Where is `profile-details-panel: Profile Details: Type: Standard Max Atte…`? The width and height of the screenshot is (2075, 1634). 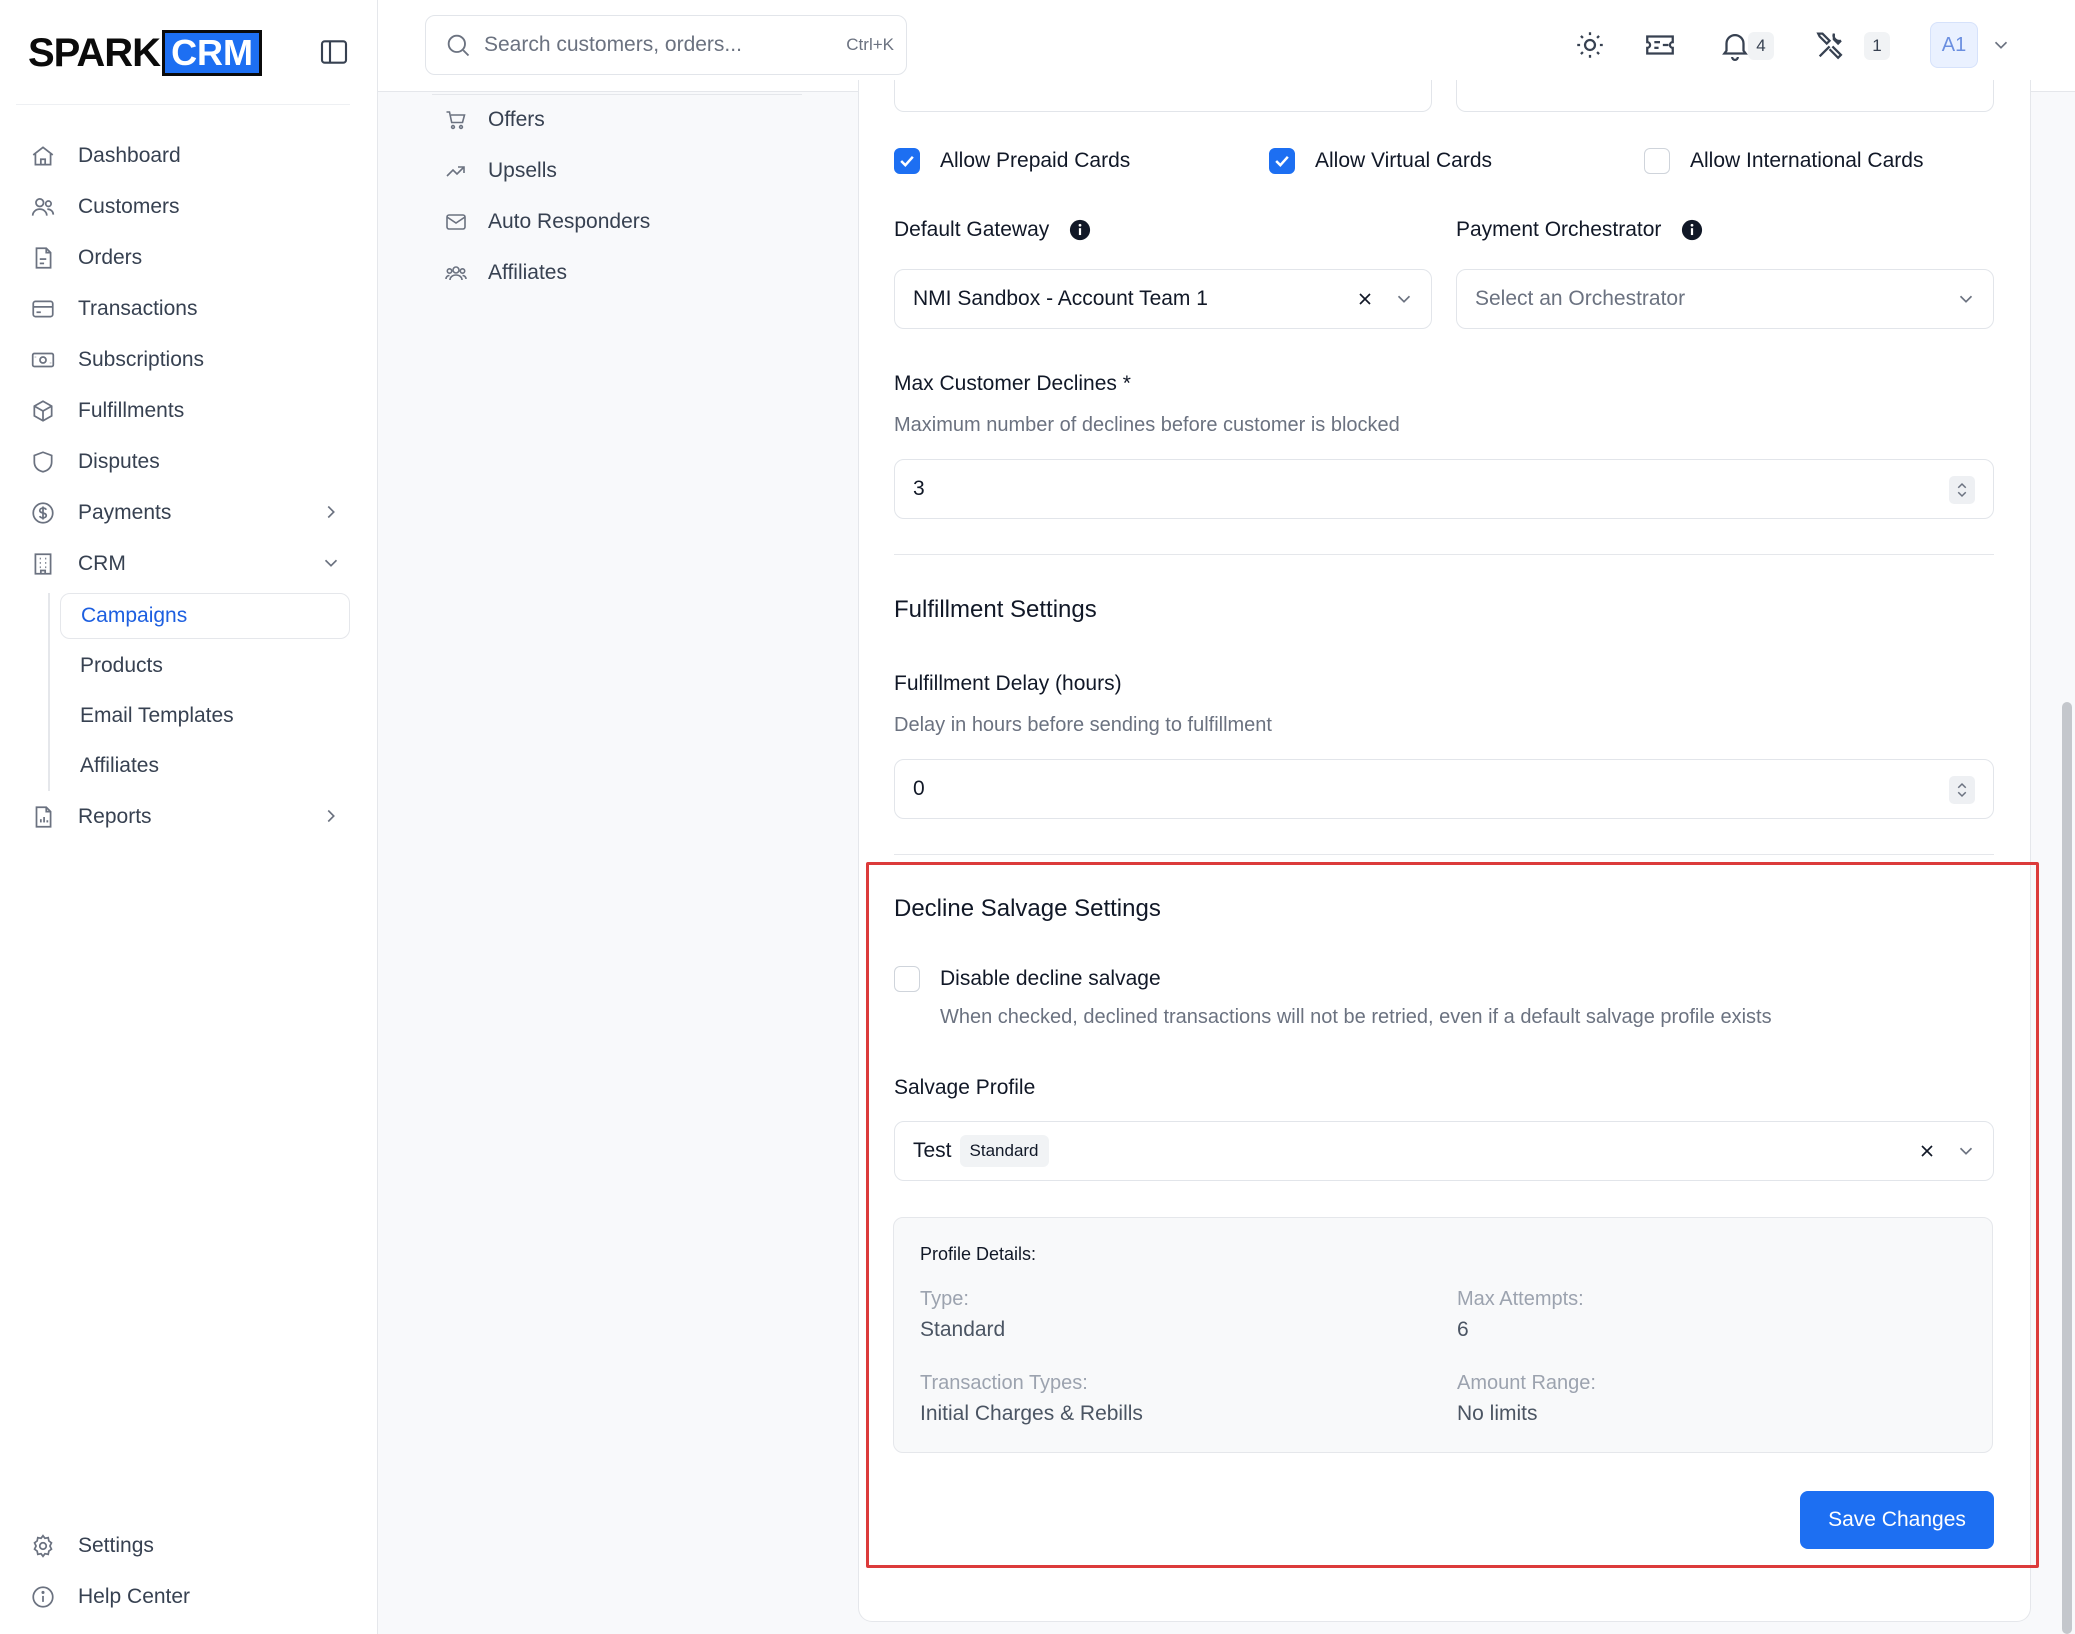
profile-details-panel: Profile Details: Type: Standard Max Atte… is located at coordinates (1443, 1335).